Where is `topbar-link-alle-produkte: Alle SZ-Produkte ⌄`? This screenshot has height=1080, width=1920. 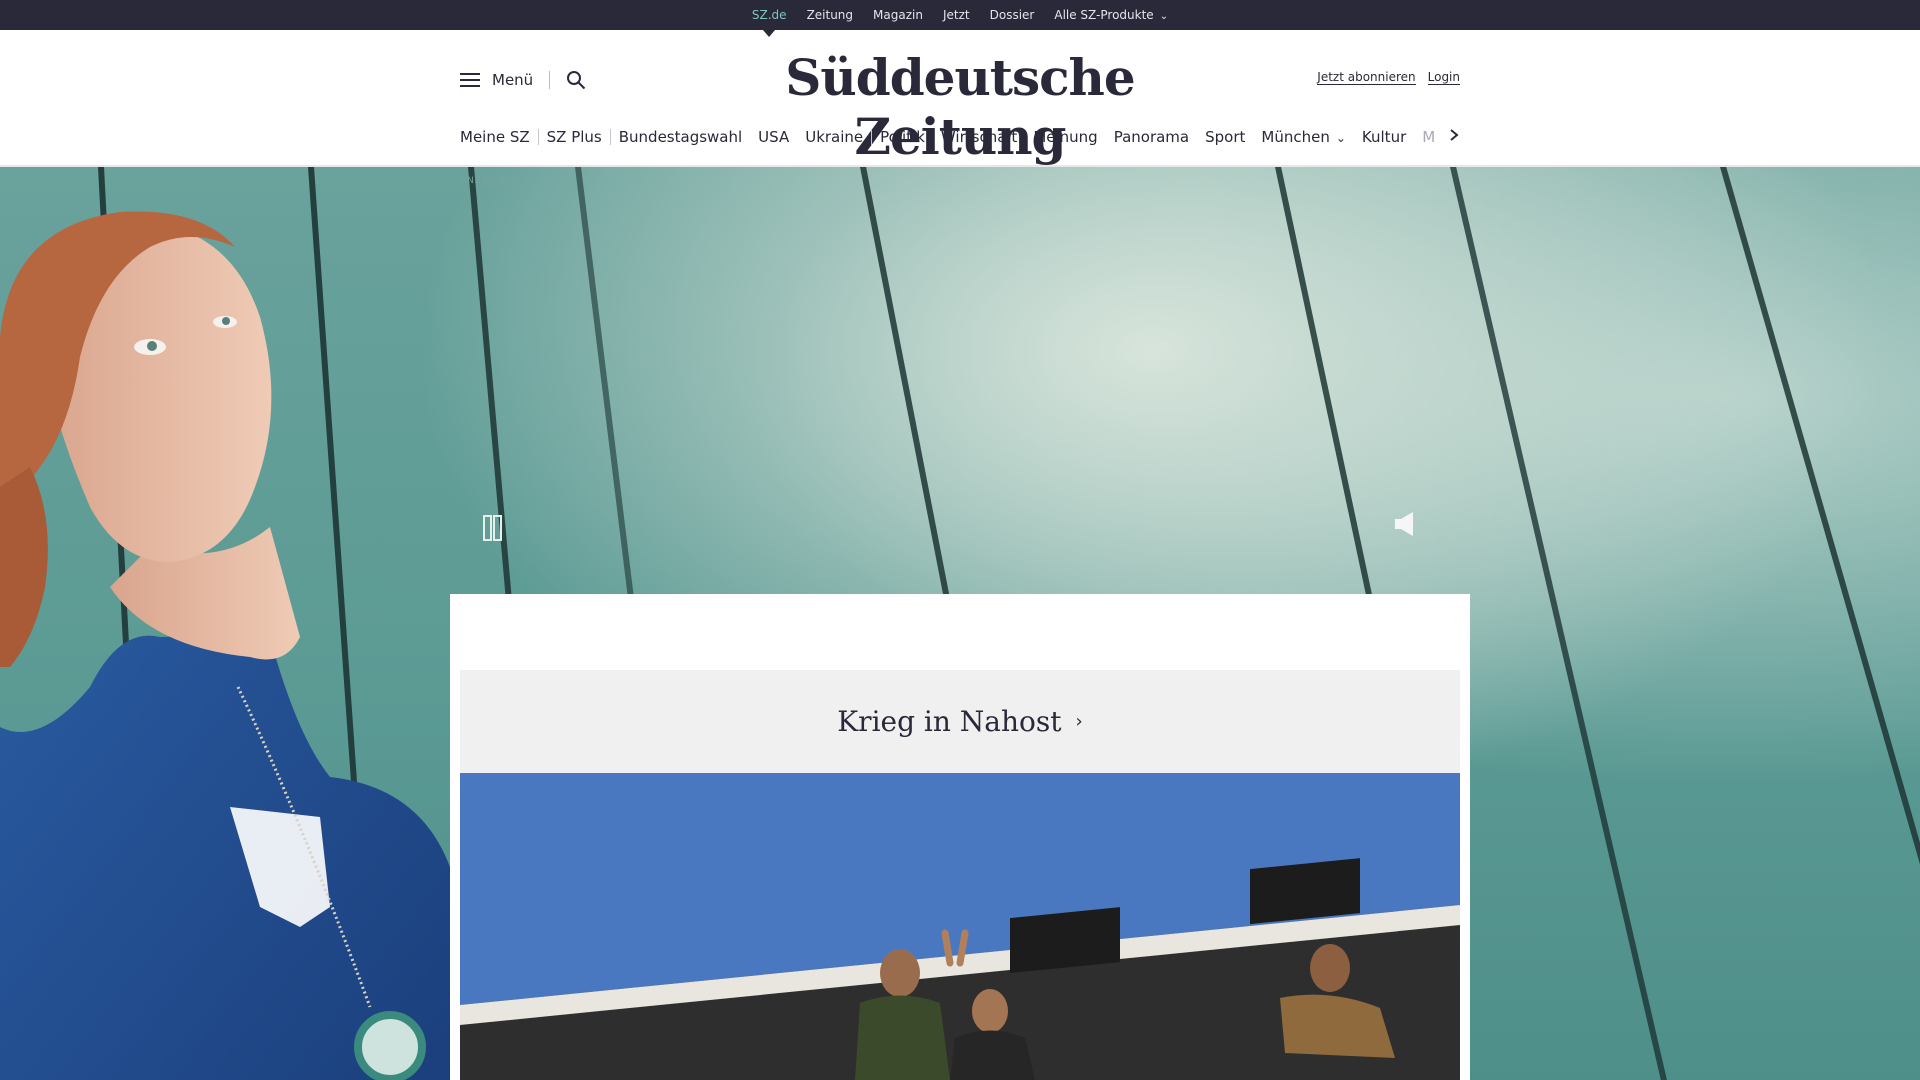
topbar-link-alle-produkte: Alle SZ-Produkte ⌄ is located at coordinates (1111, 15).